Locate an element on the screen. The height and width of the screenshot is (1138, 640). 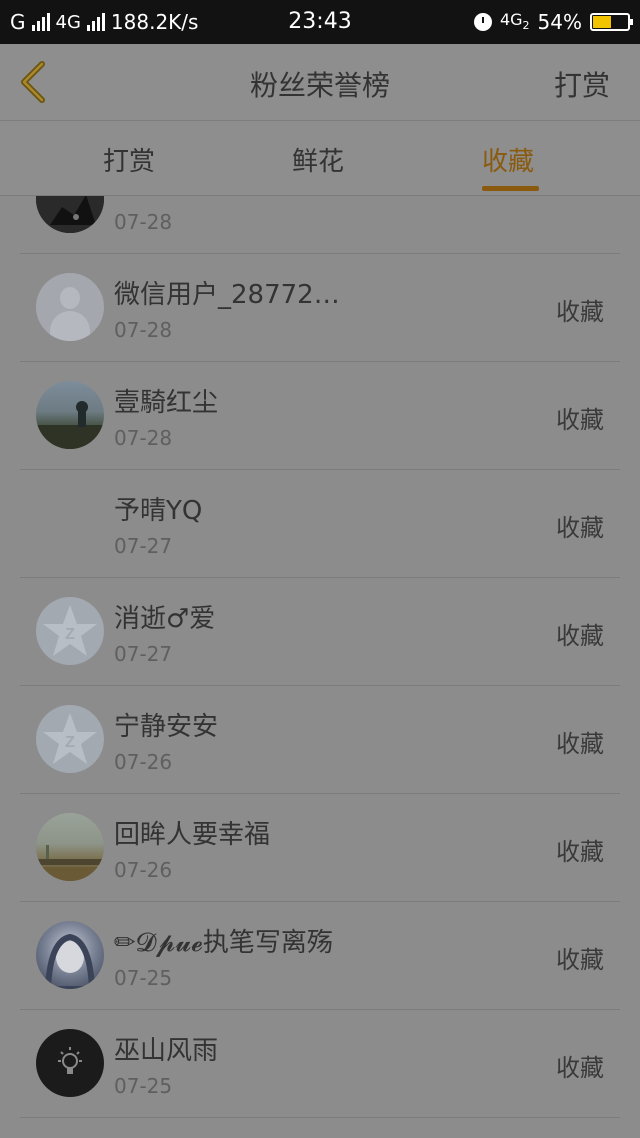
reward-button: 打赏 is located at coordinates (582, 84).